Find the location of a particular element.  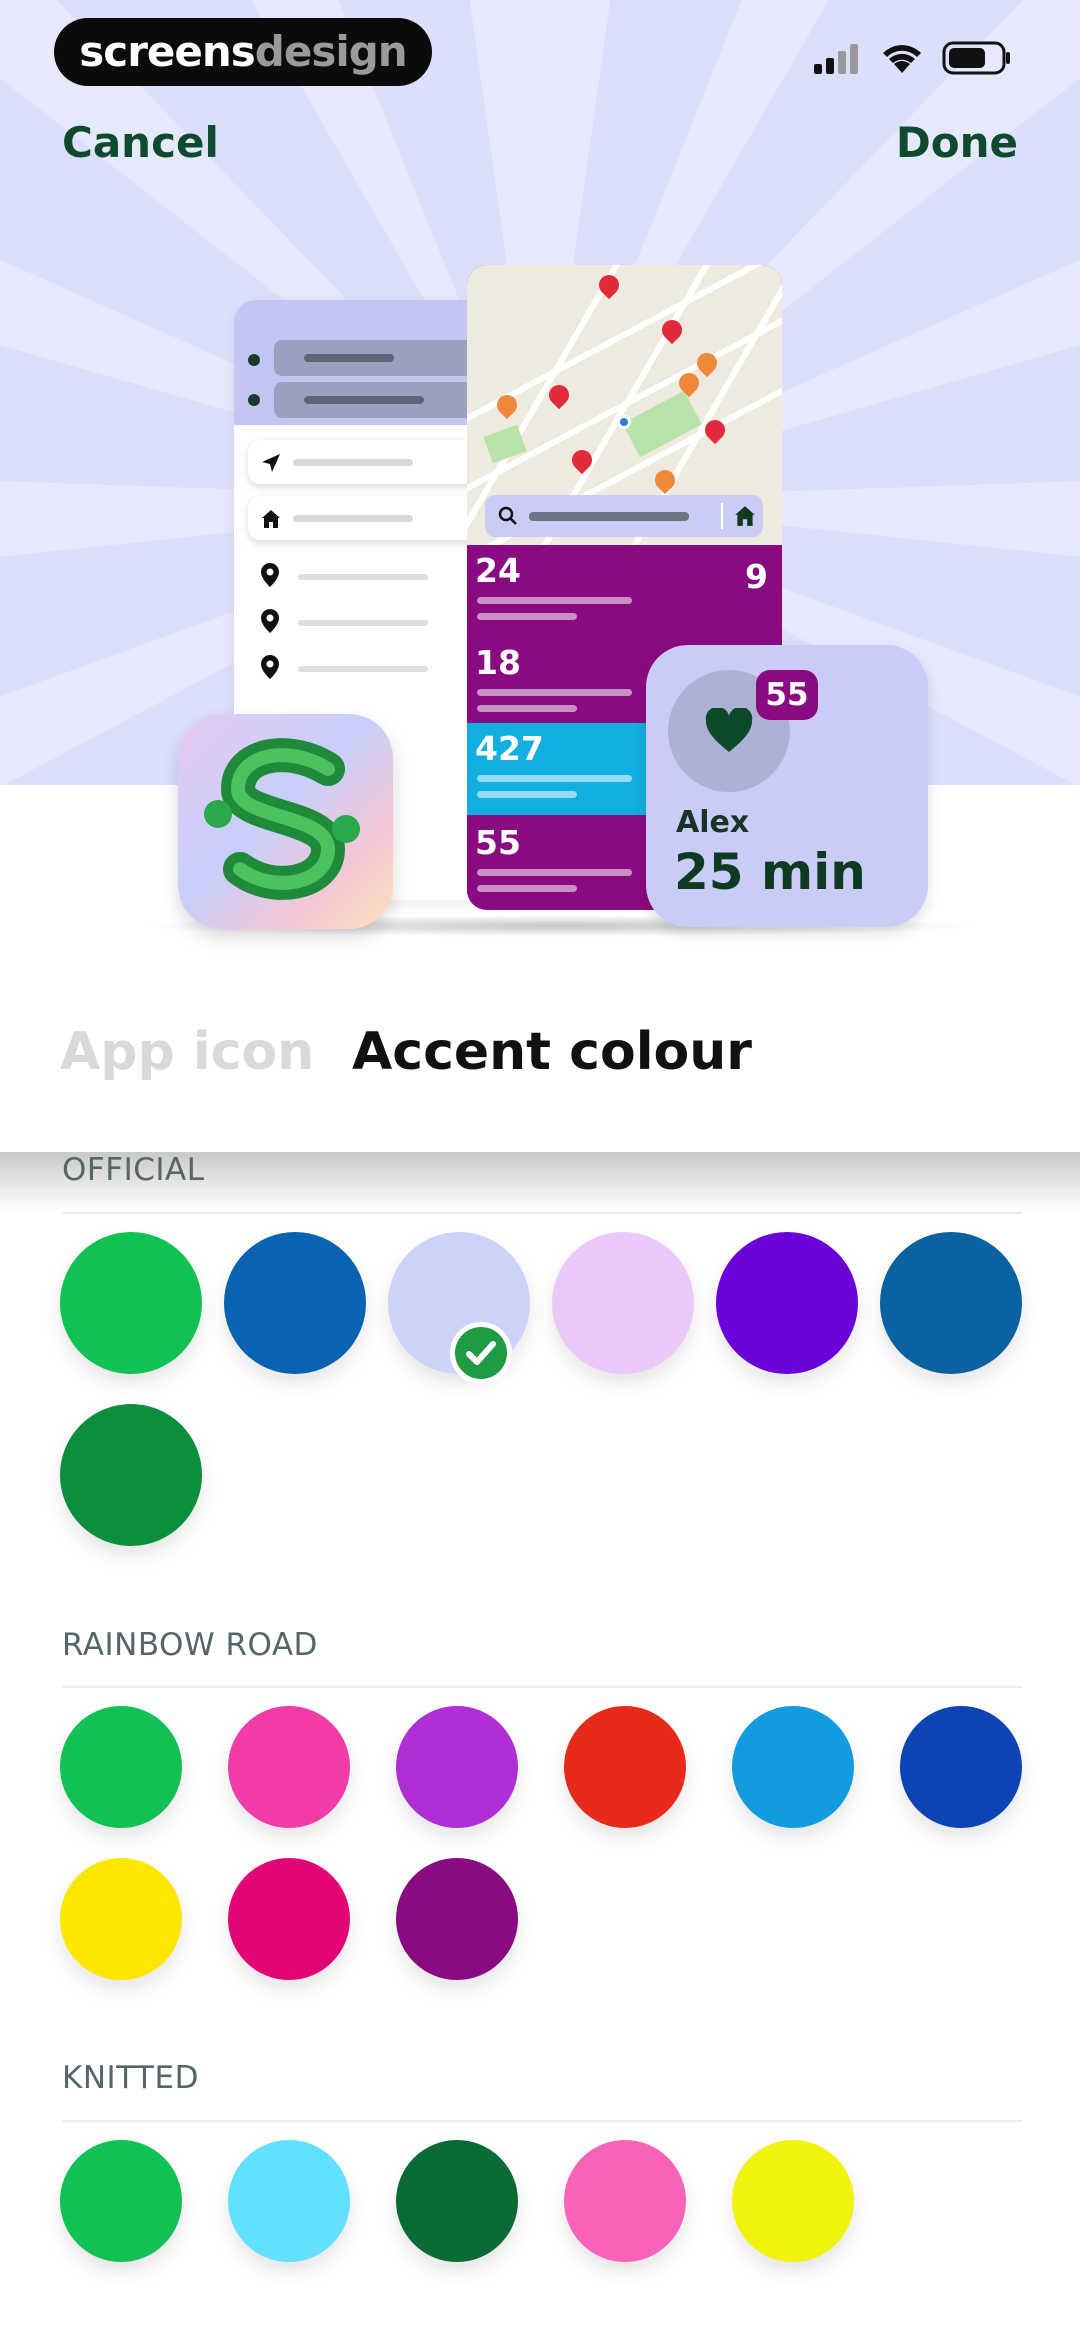

section-label: OFFICIAL is located at coordinates (133, 1170).